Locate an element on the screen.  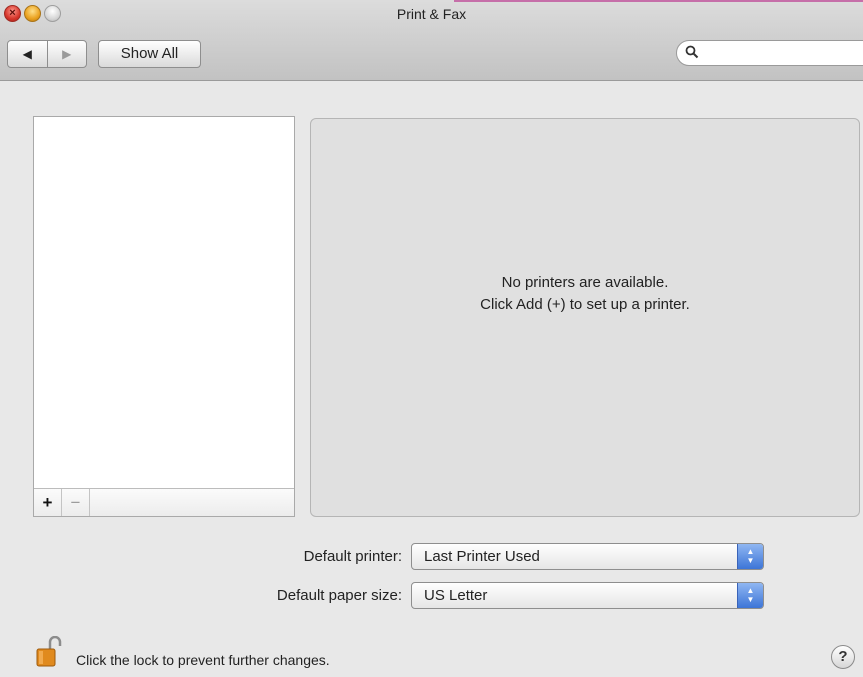
navigation-buttons: ◀ ▶ is located at coordinates (47, 54).